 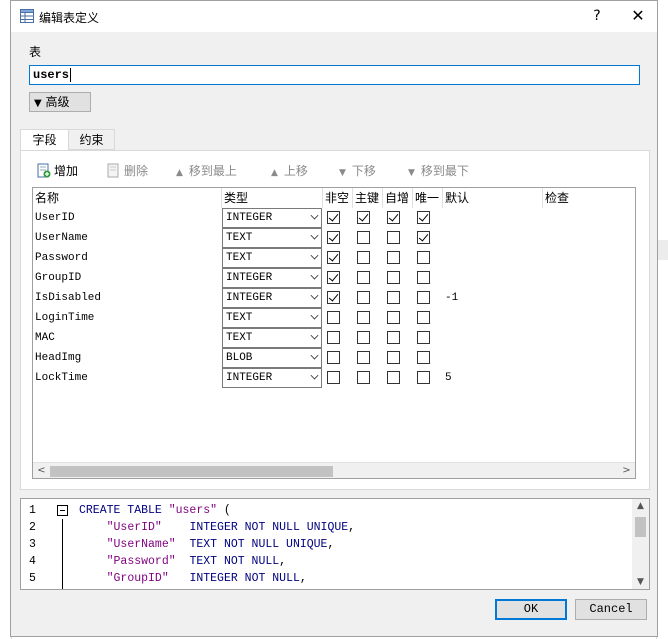 What do you see at coordinates (640, 544) in the screenshot?
I see `vertical-scrollbar: ▲ ▼` at bounding box center [640, 544].